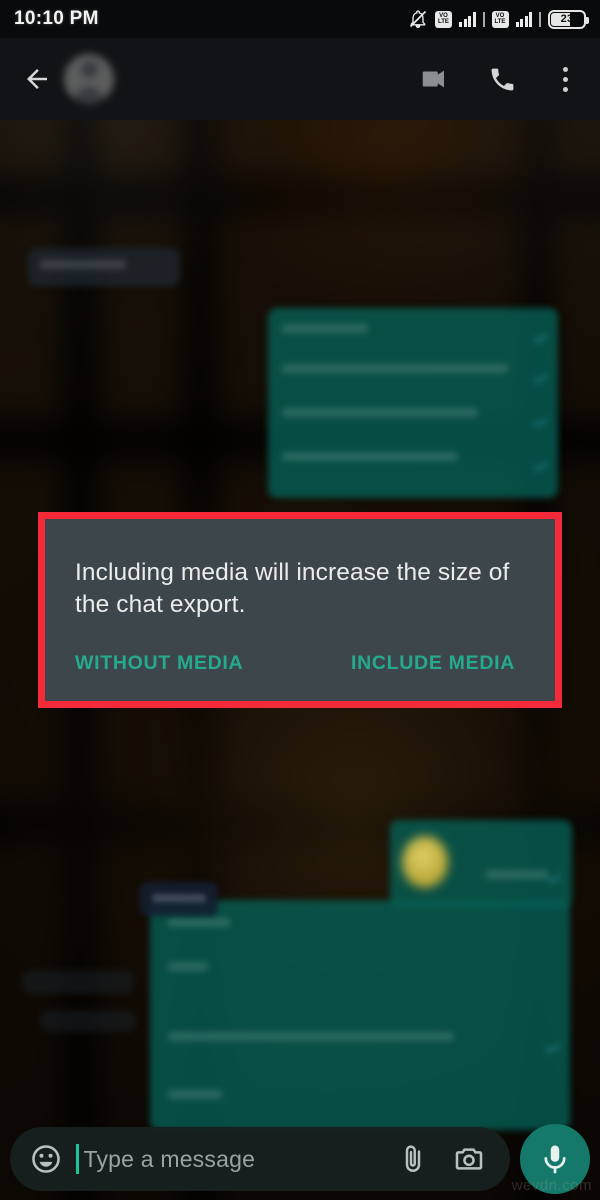 Image resolution: width=600 pixels, height=1200 pixels. Describe the element at coordinates (500, 22) in the screenshot. I see `volte-bottom-label-2: LTE` at that location.